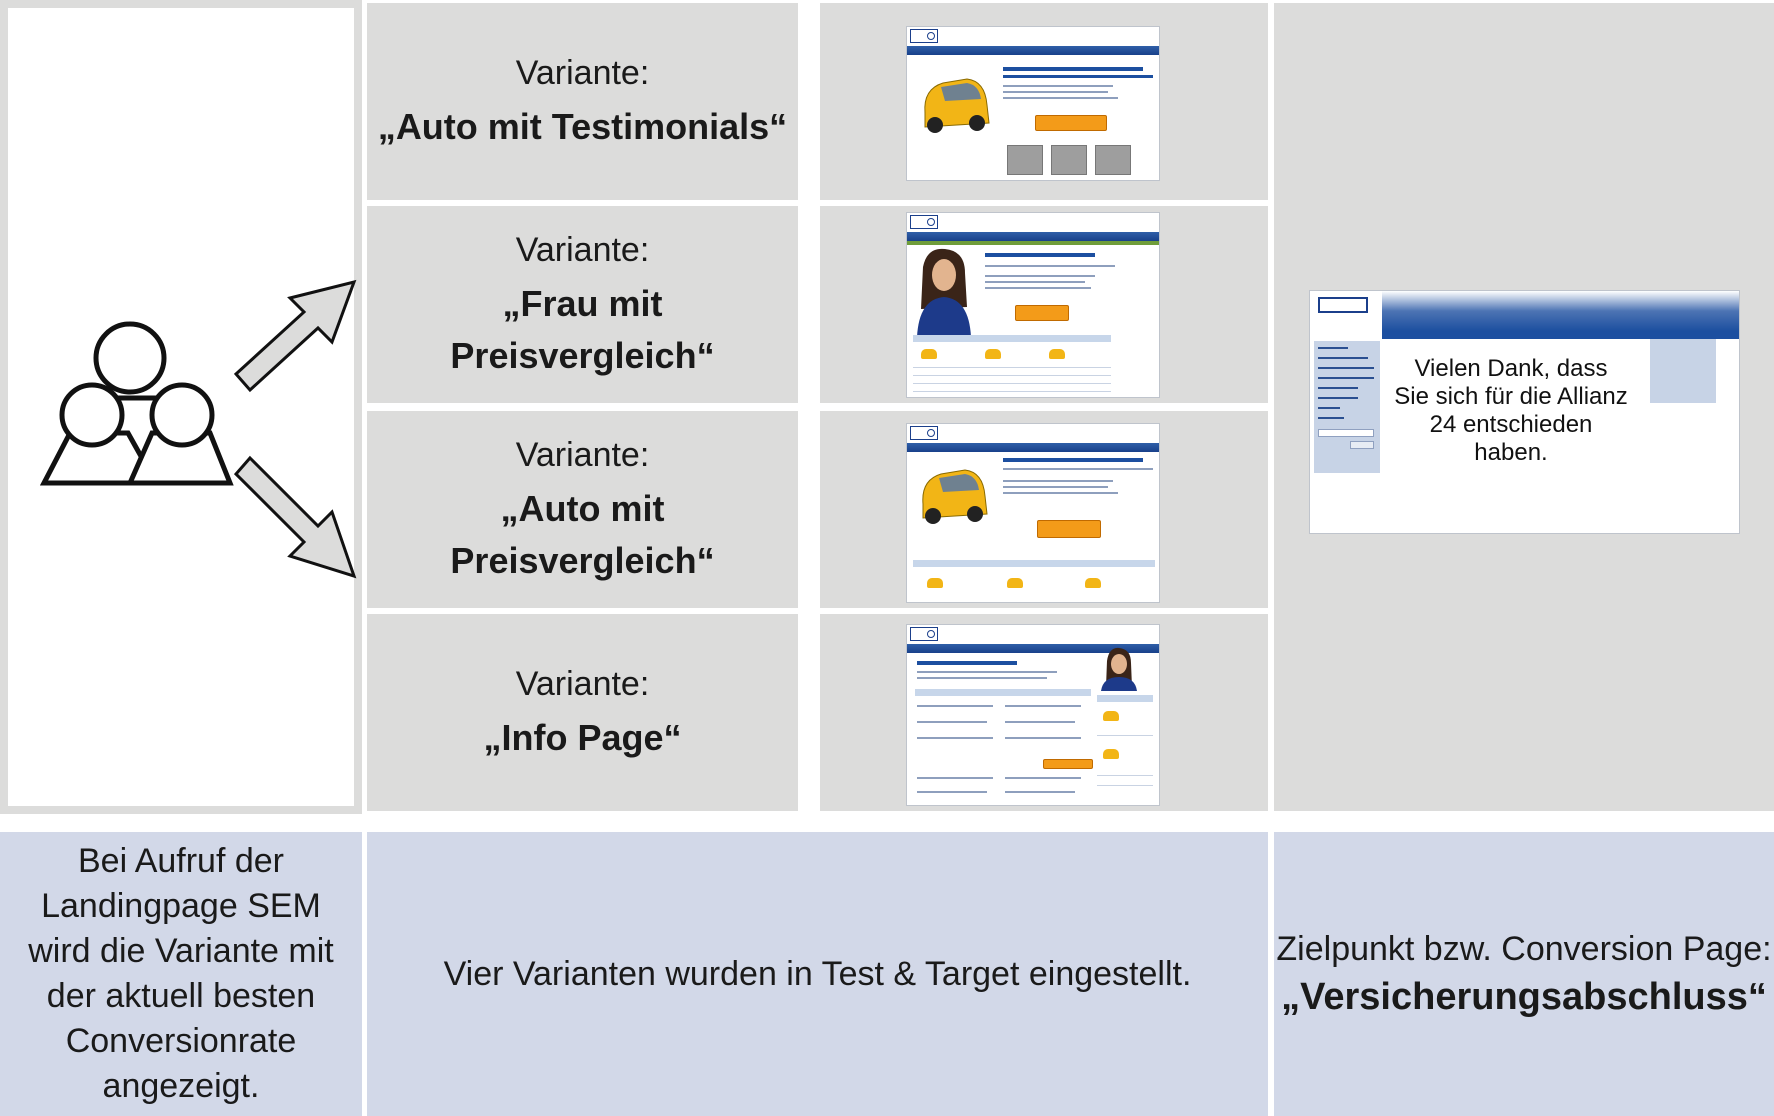 This screenshot has width=1774, height=1116. Describe the element at coordinates (295, 336) in the screenshot. I see `arrow-up-right-icon` at that location.